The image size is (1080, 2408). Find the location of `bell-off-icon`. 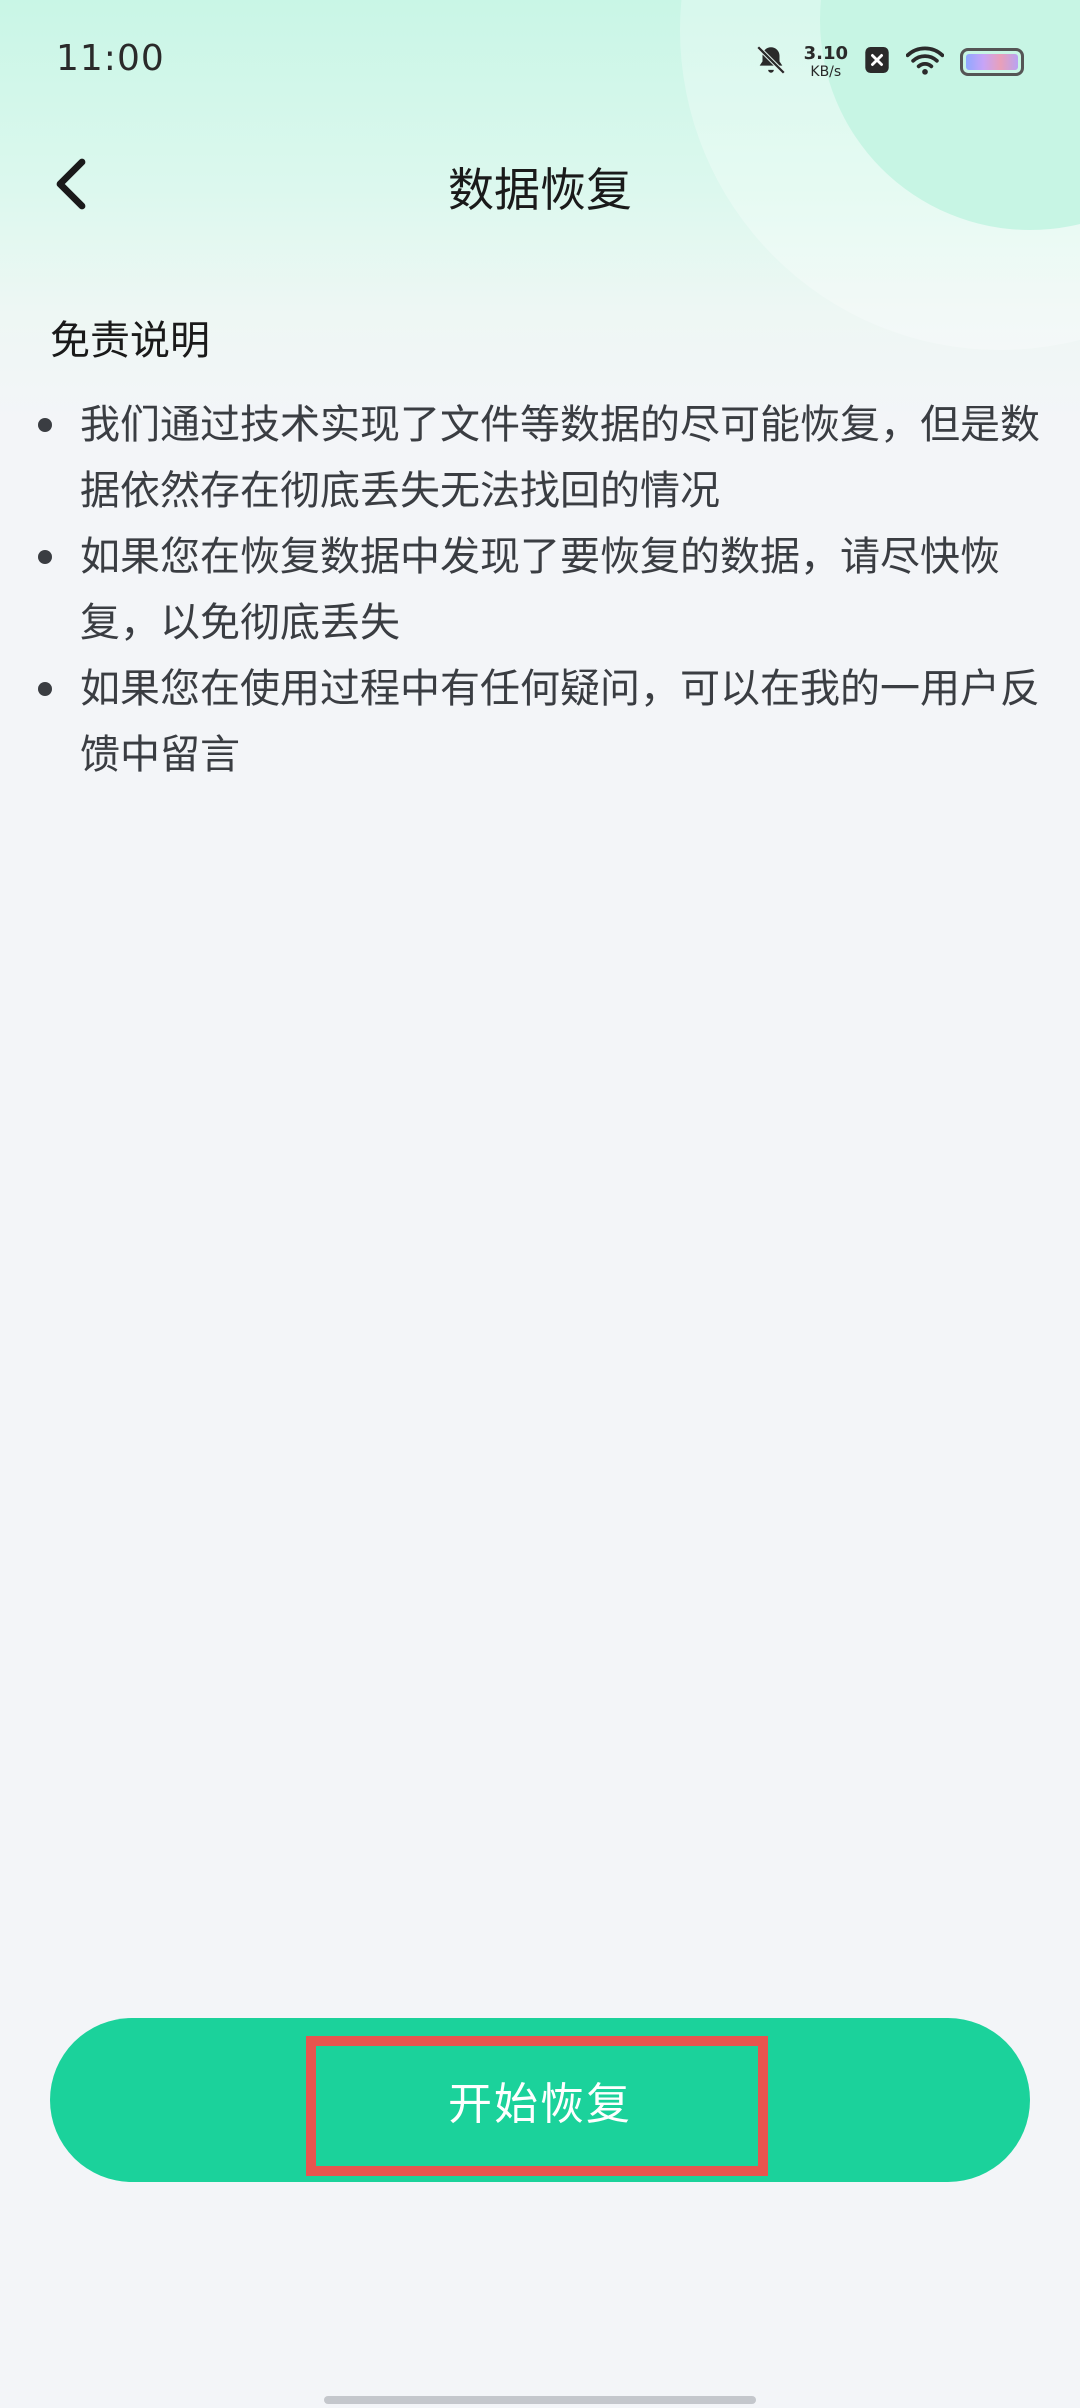

bell-off-icon is located at coordinates (771, 62).